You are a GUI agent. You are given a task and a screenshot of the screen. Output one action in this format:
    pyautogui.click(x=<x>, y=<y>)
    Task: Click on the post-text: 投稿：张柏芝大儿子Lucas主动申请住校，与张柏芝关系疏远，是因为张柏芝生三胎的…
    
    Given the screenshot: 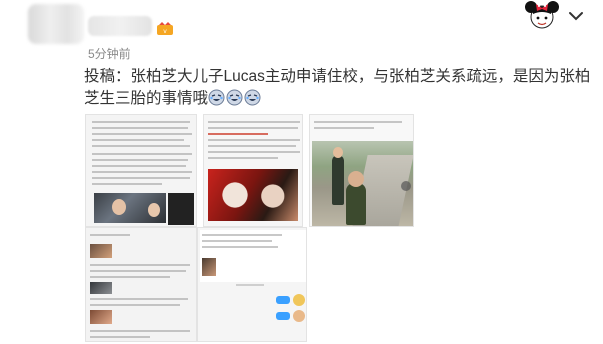 What is the action you would take?
    pyautogui.click(x=339, y=88)
    